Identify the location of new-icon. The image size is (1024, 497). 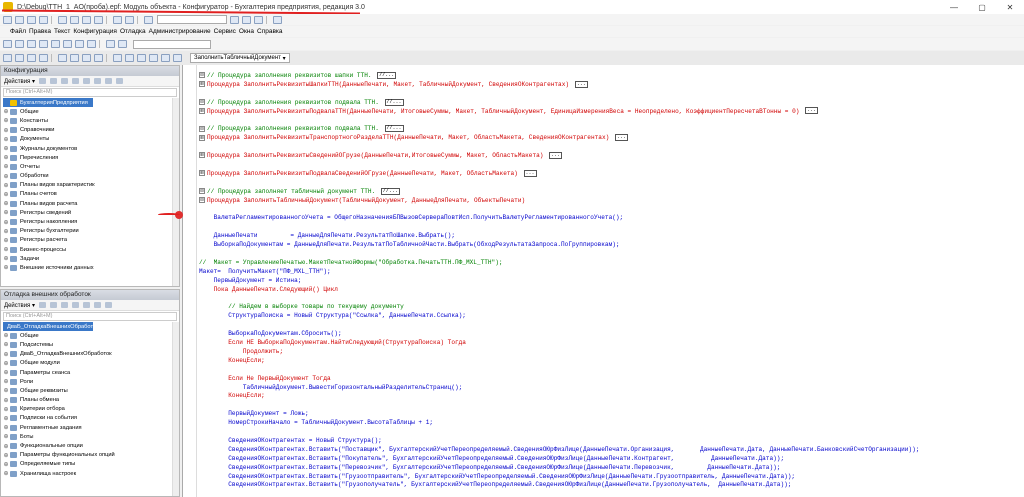
(7, 19).